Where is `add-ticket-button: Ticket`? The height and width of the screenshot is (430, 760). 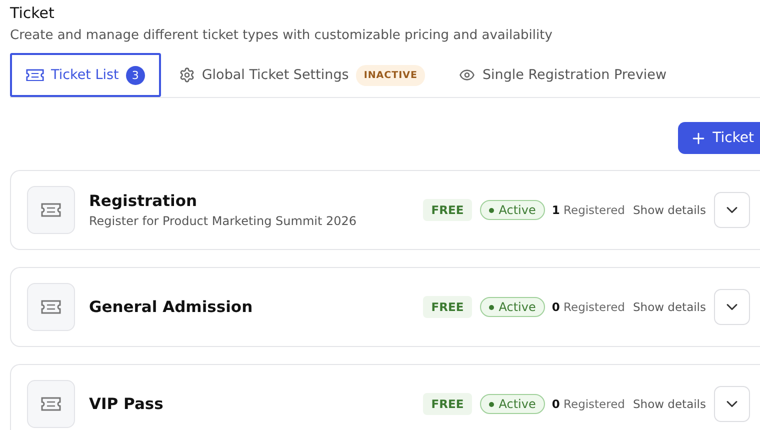
add-ticket-button: Ticket is located at coordinates (719, 138).